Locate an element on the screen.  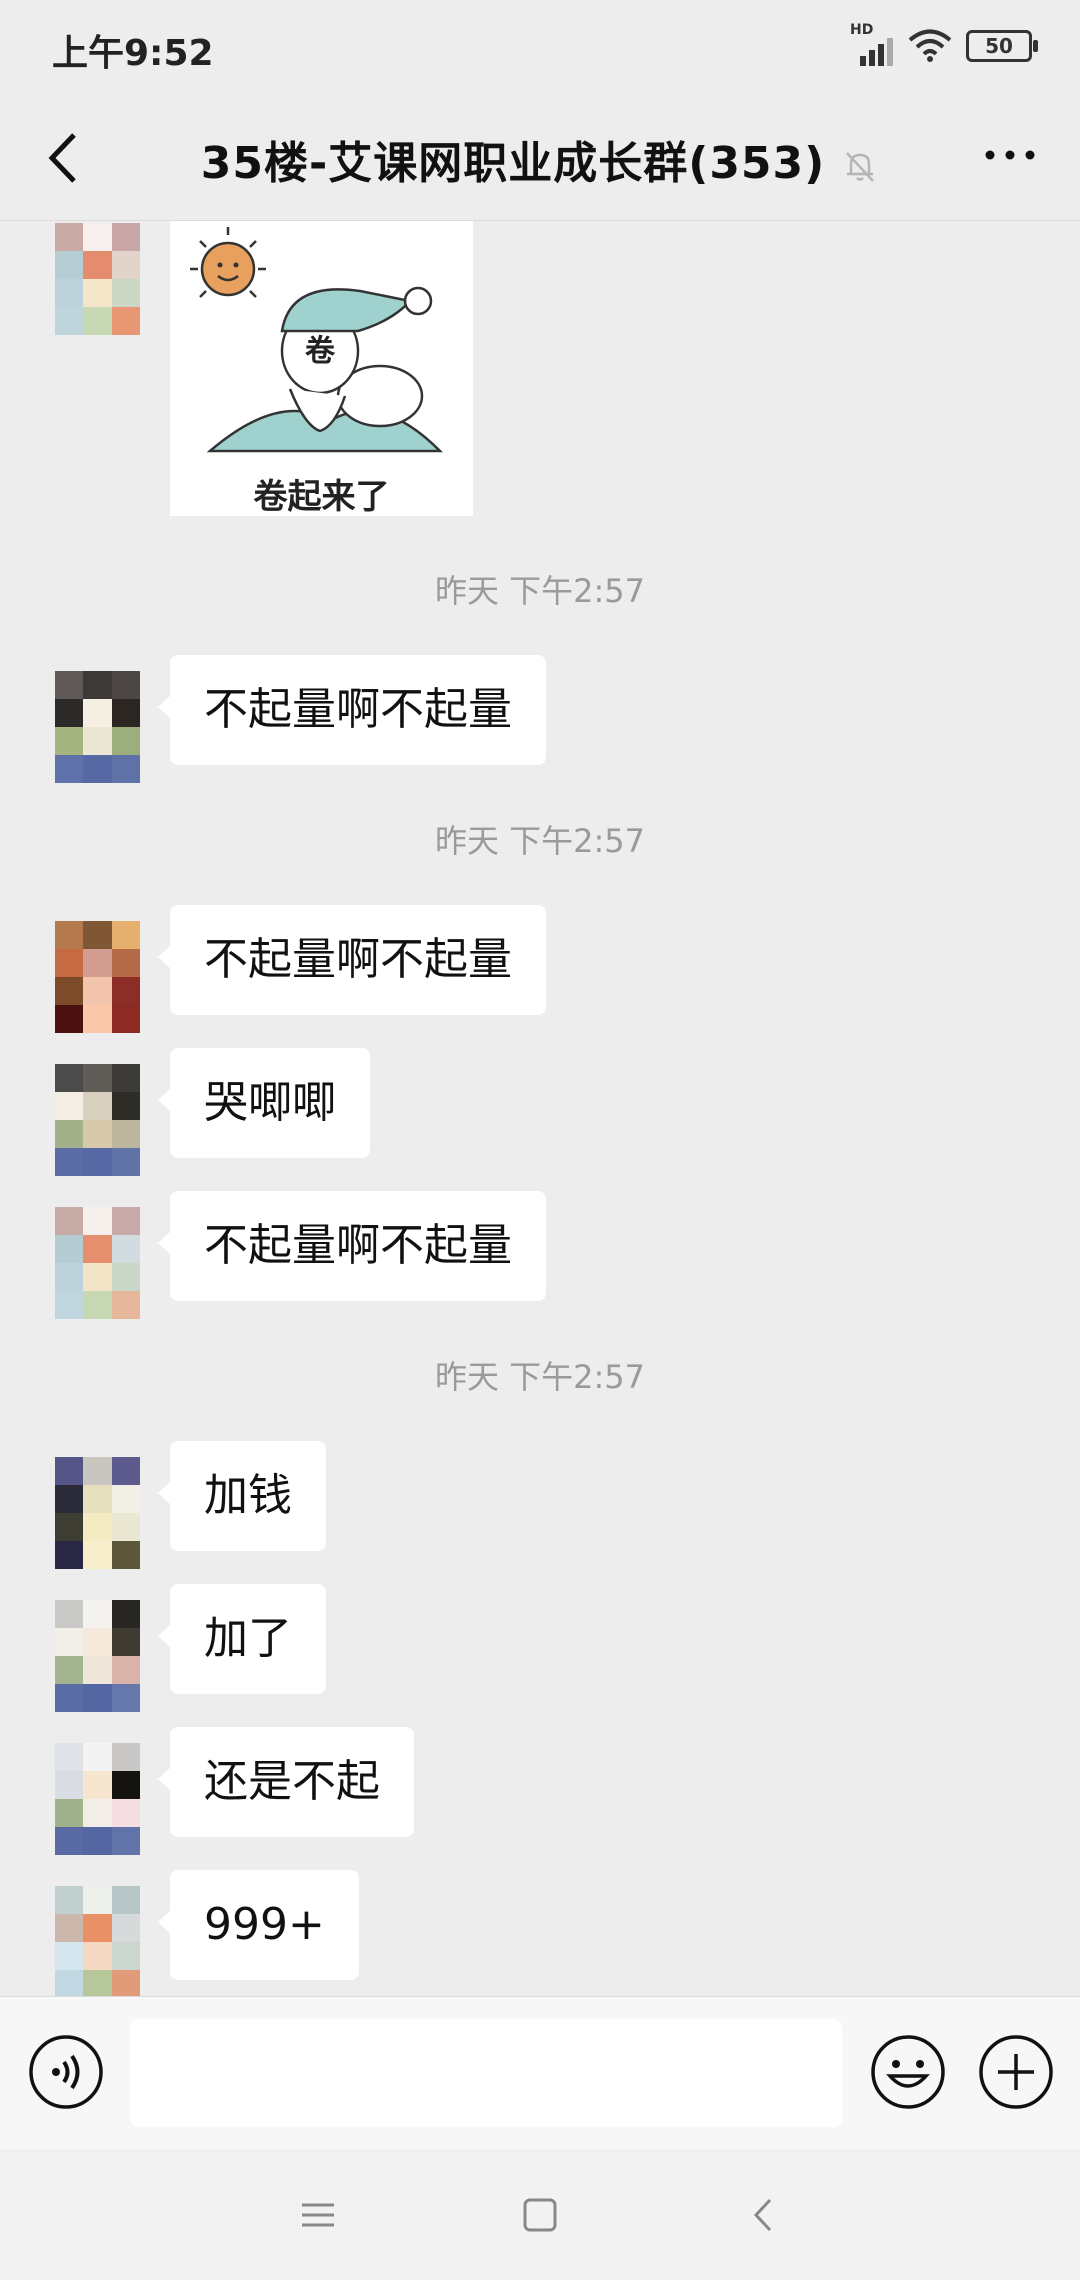
message-bubble: 加了 is located at coordinates (242, 1639).